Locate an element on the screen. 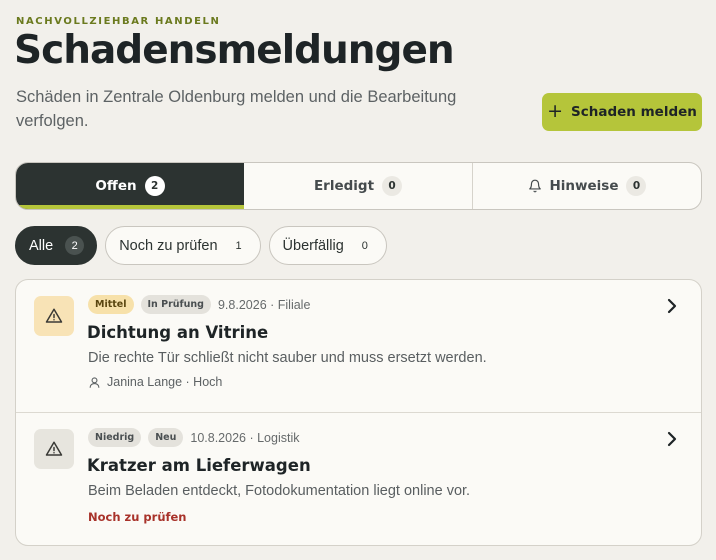  eyebrow: NACHVOLLZIEHBAR HANDELN is located at coordinates (118, 21).